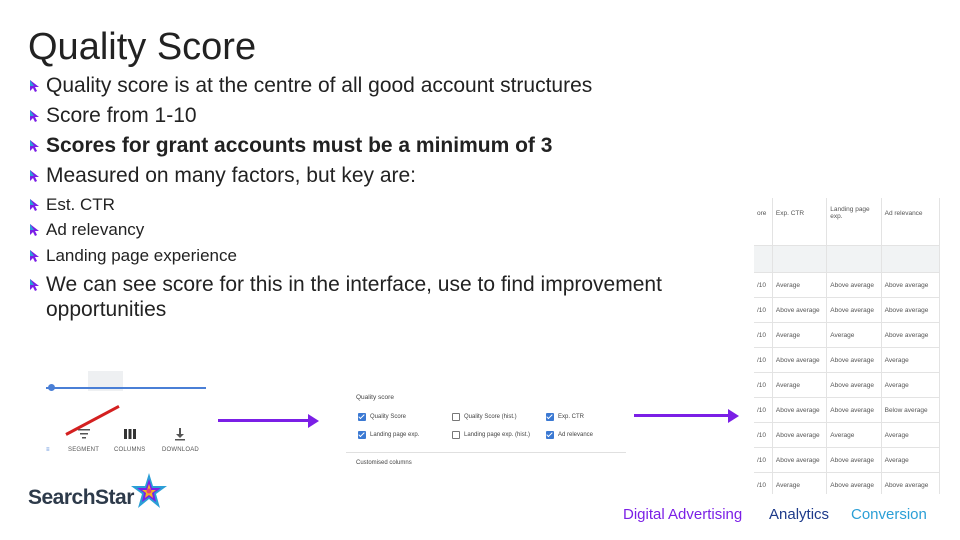  I want to click on footer-conversion: Conversion, so click(889, 514).